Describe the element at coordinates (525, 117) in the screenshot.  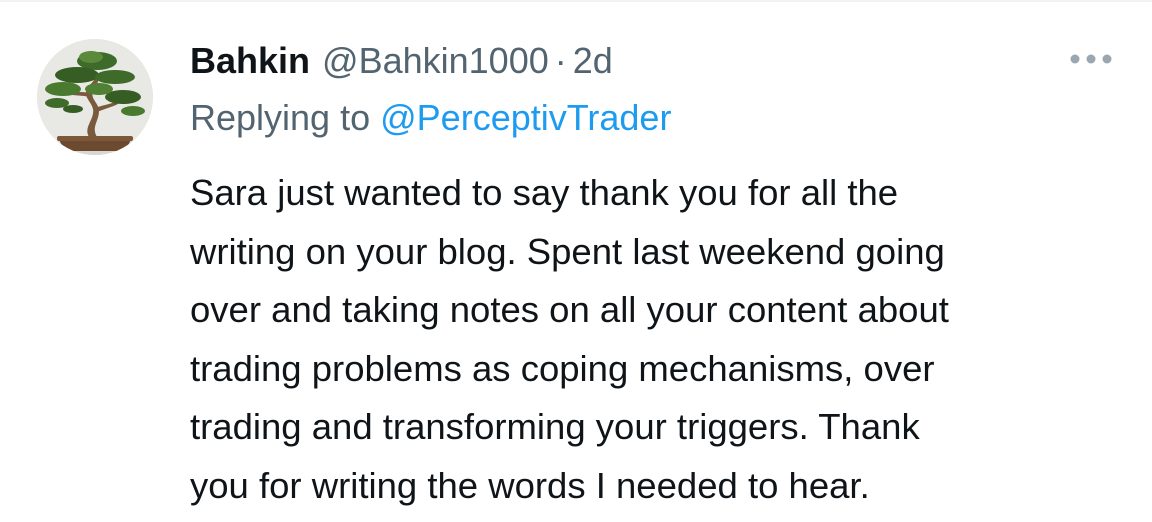
I see `replying-to-link: @PerceptivTrader` at that location.